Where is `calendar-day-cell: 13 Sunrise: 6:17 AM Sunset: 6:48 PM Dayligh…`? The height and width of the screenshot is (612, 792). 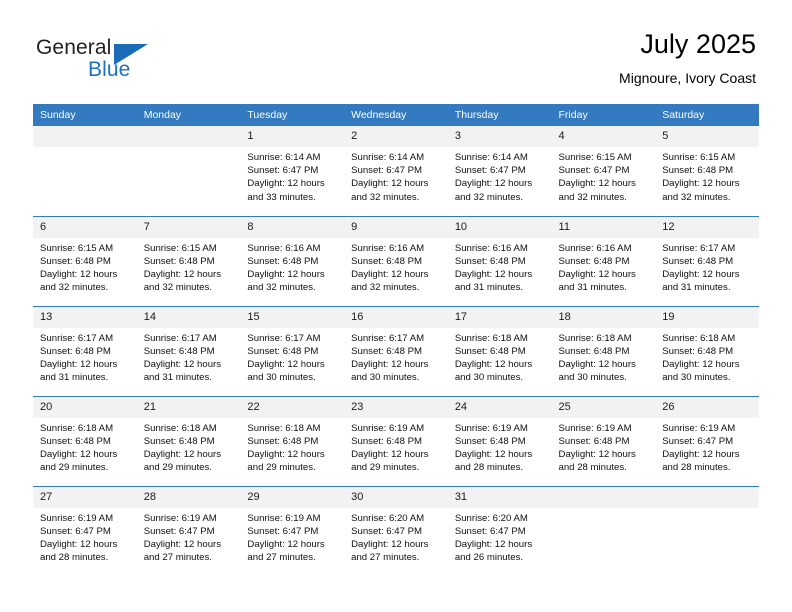 calendar-day-cell: 13 Sunrise: 6:17 AM Sunset: 6:48 PM Dayligh… is located at coordinates (85, 350).